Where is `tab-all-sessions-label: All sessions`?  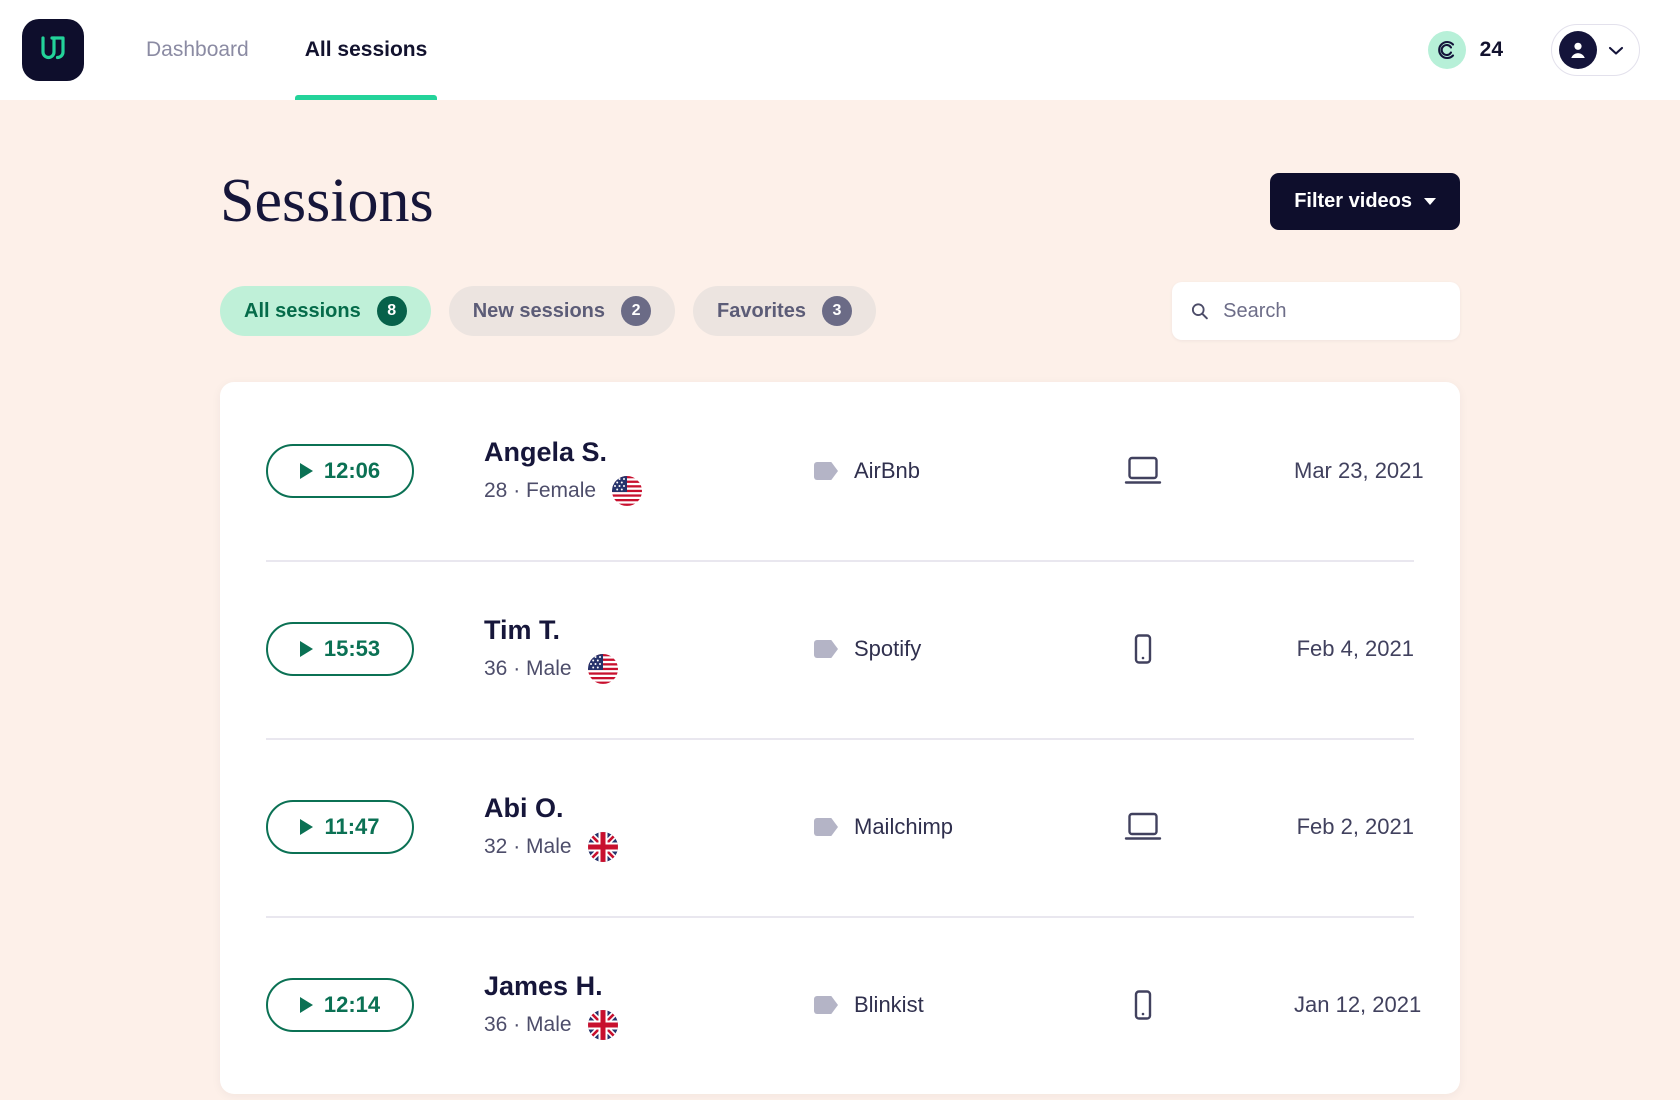 tab-all-sessions-label: All sessions is located at coordinates (302, 310).